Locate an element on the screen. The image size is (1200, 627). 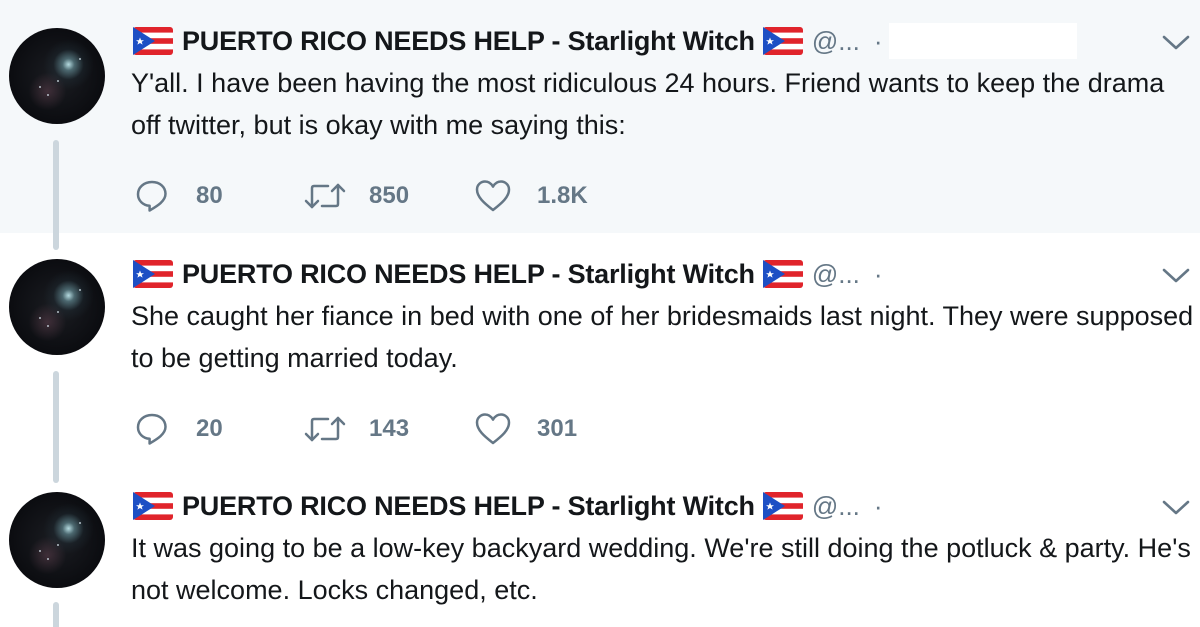
retweet-count: 143 is located at coordinates (389, 428).